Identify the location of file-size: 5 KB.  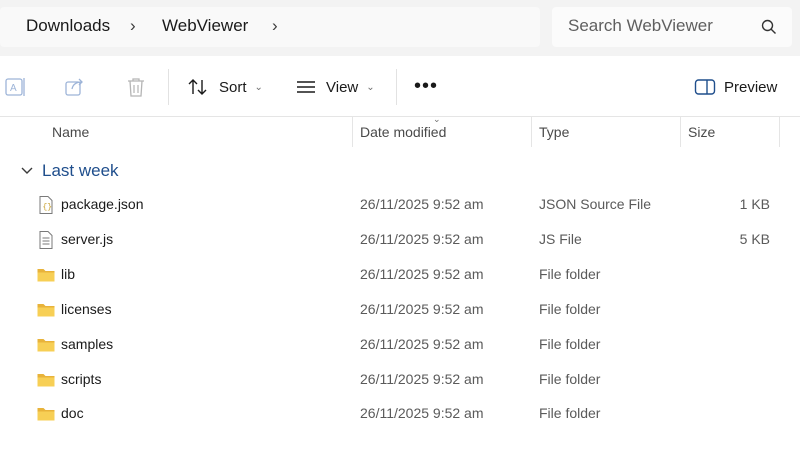
(754, 239).